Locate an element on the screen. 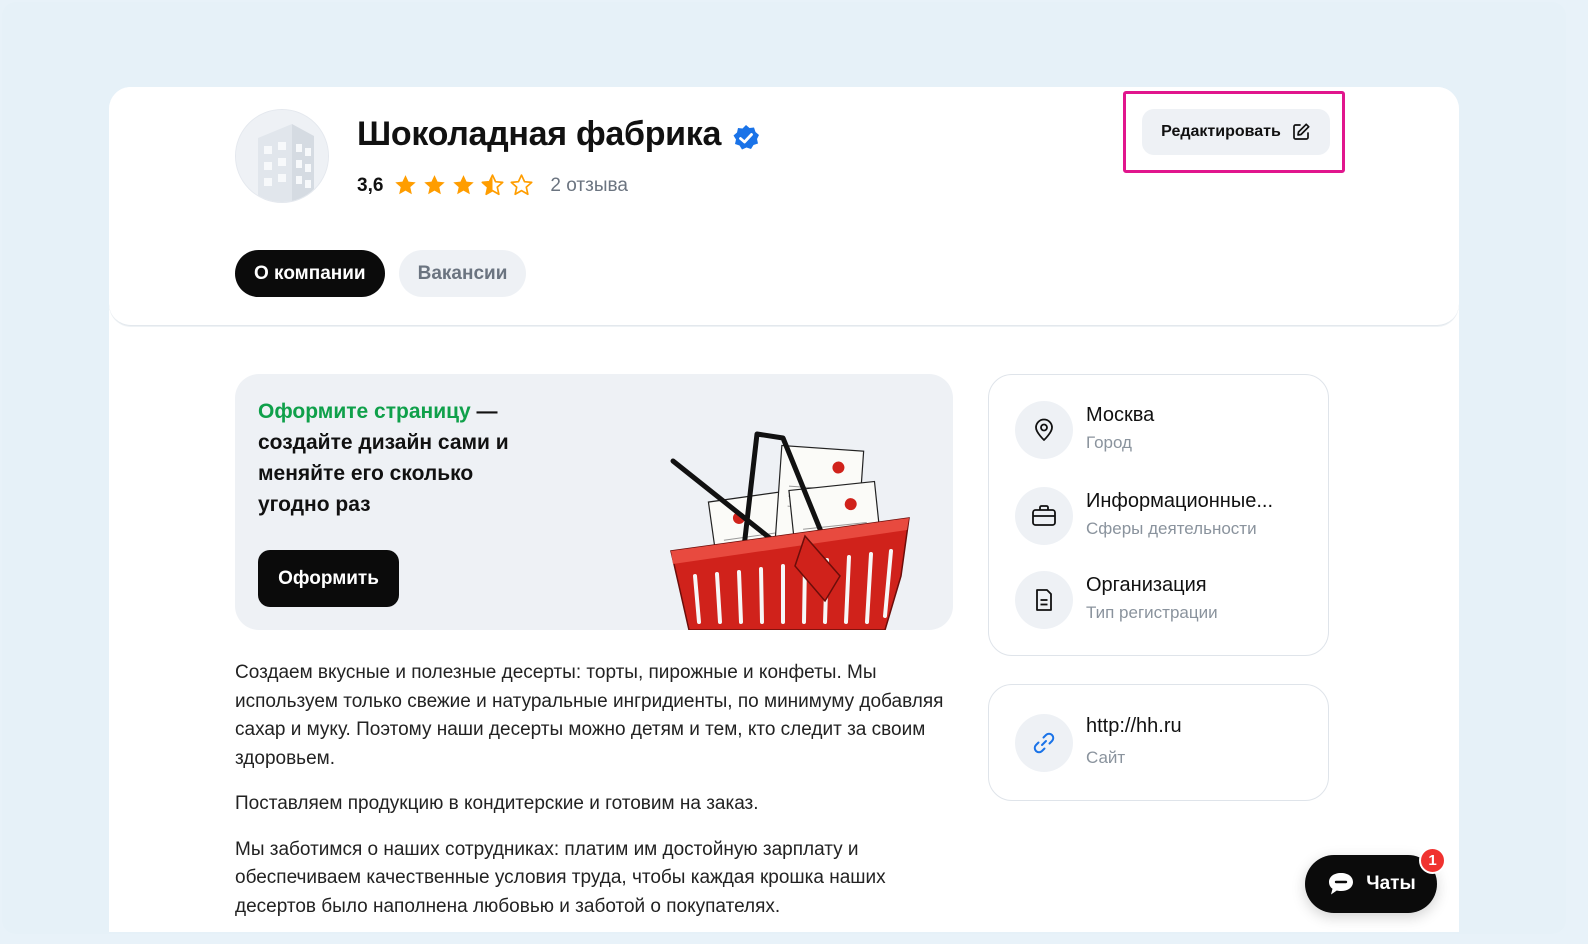  chats-unread-badge: 1 is located at coordinates (1432, 860).